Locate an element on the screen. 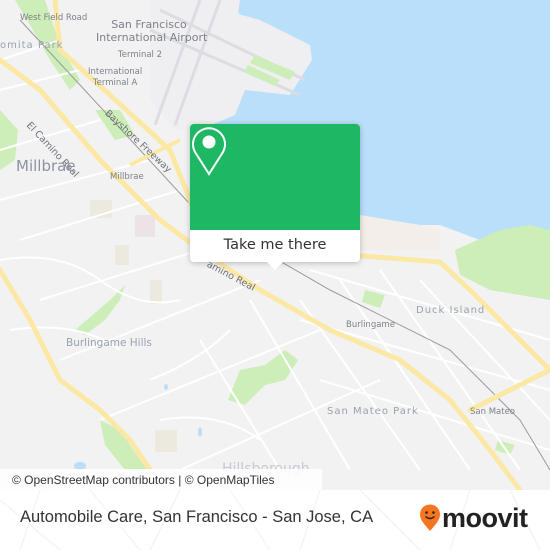  label-intl-terminal-line1: International is located at coordinates (115, 72).